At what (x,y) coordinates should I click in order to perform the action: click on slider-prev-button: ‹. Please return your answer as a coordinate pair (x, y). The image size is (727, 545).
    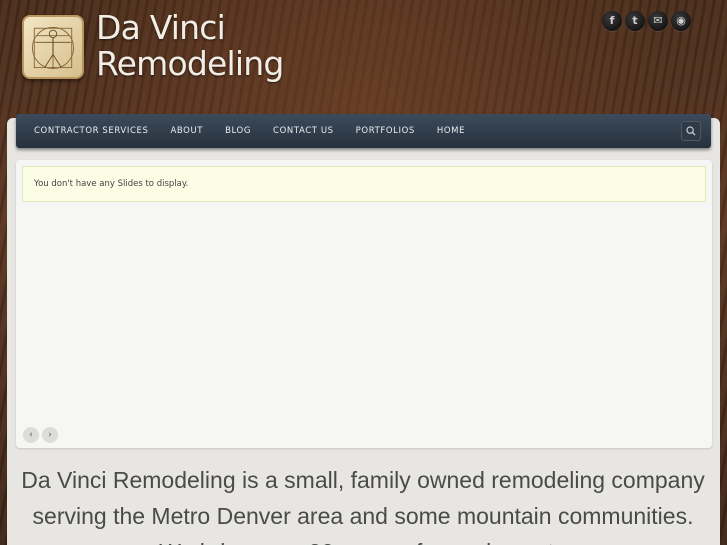
    Looking at the image, I should click on (31, 435).